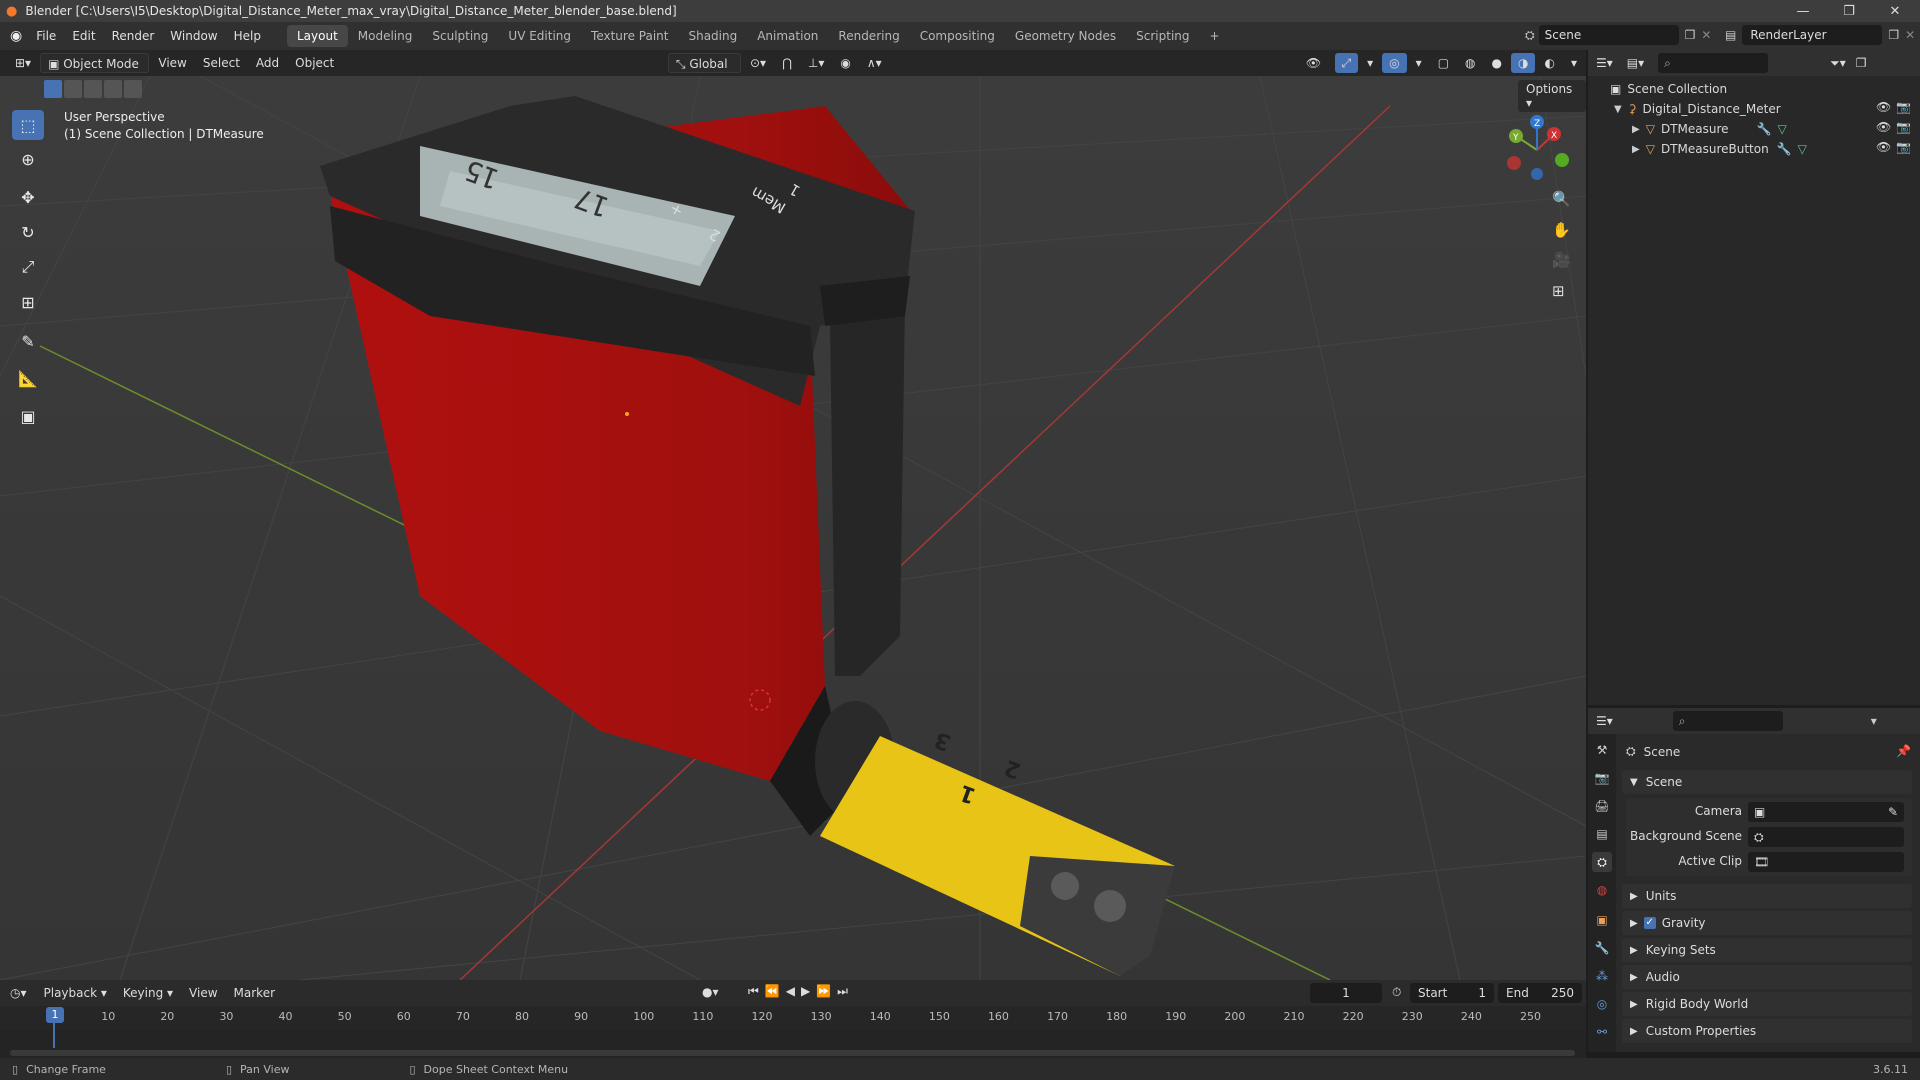 The height and width of the screenshot is (1080, 1920). What do you see at coordinates (1727, 721) in the screenshot?
I see `properties-search-input: ⌕` at bounding box center [1727, 721].